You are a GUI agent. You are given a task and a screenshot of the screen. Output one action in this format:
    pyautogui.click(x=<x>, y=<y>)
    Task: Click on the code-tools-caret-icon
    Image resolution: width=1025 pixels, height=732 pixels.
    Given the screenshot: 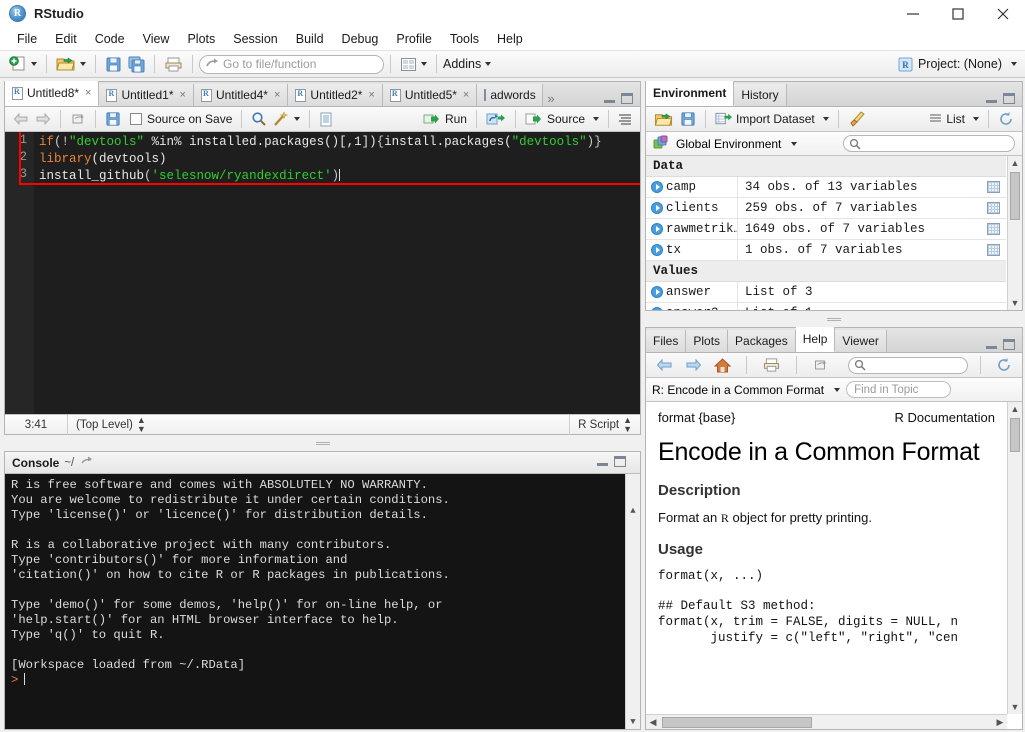 What is the action you would take?
    pyautogui.click(x=297, y=119)
    